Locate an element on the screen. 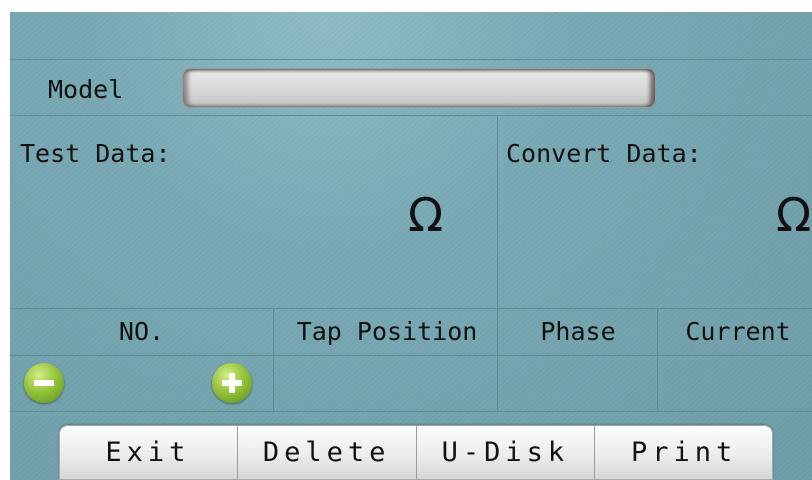  plus-circle-icon is located at coordinates (232, 383).